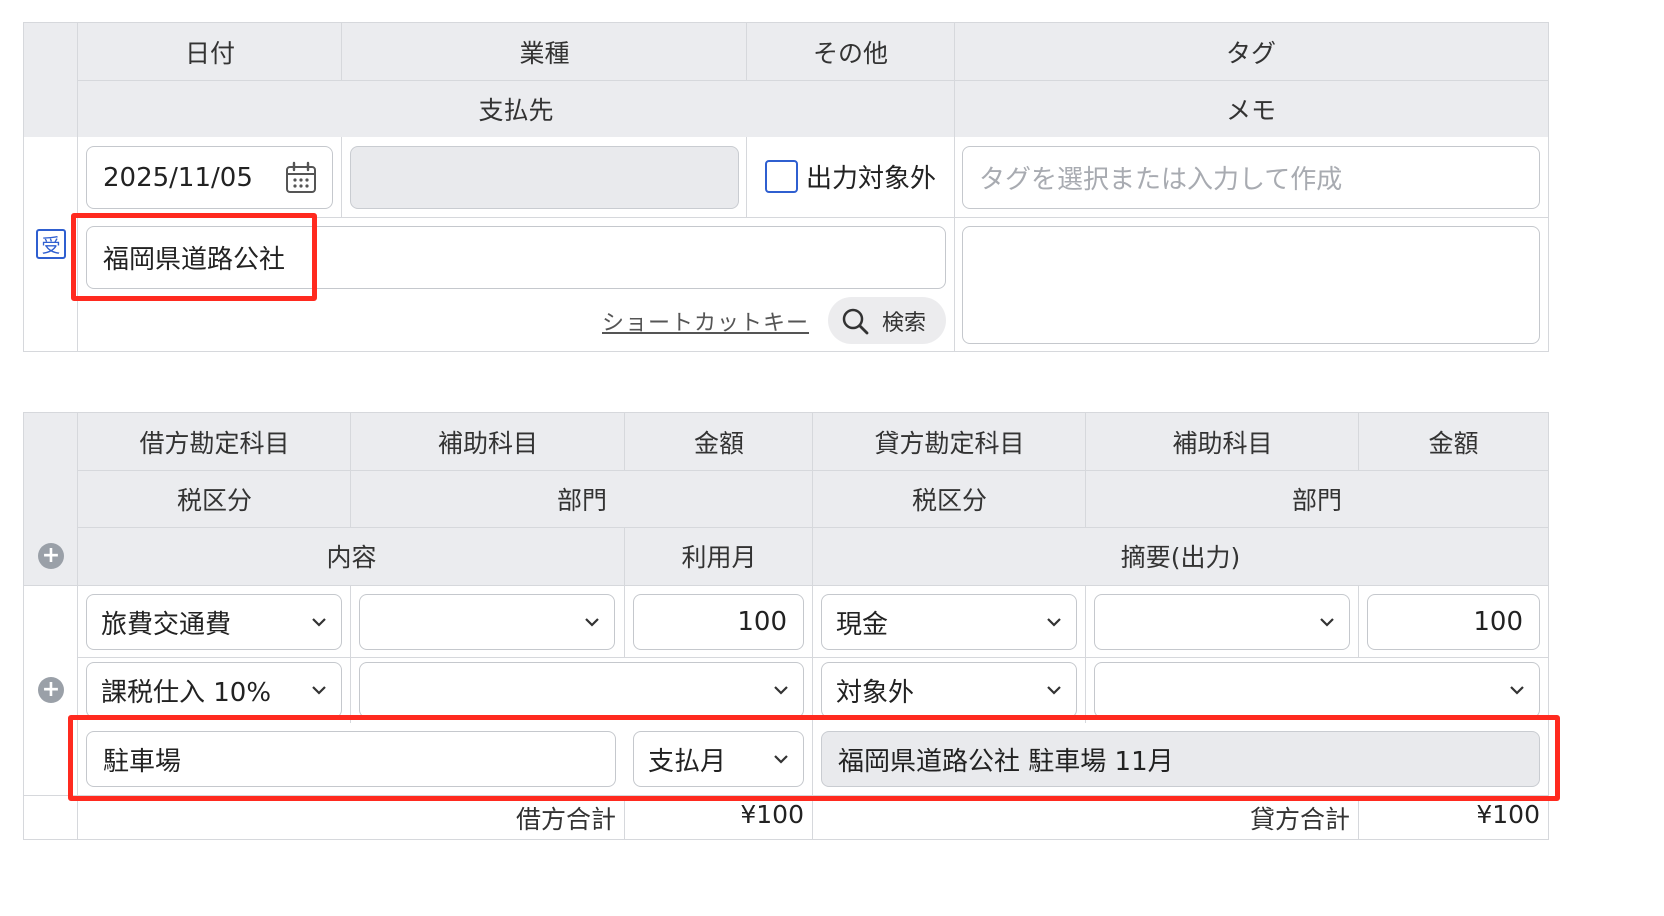 Image resolution: width=1664 pixels, height=916 pixels. Describe the element at coordinates (1453, 443) in the screenshot. I see `header-credit-amount: 金額` at that location.